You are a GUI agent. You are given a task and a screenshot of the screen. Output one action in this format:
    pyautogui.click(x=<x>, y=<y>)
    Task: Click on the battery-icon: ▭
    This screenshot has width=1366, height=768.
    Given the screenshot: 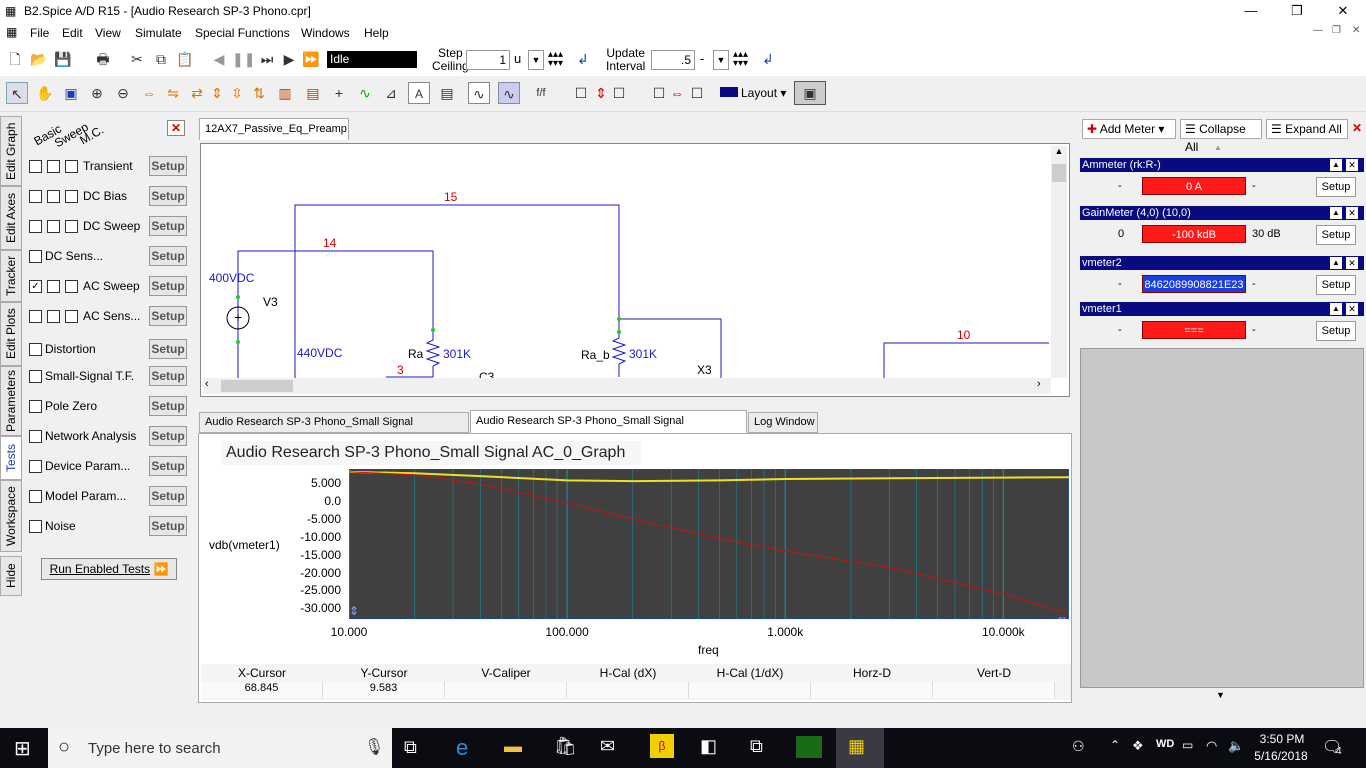 What is the action you would take?
    pyautogui.click(x=1187, y=745)
    